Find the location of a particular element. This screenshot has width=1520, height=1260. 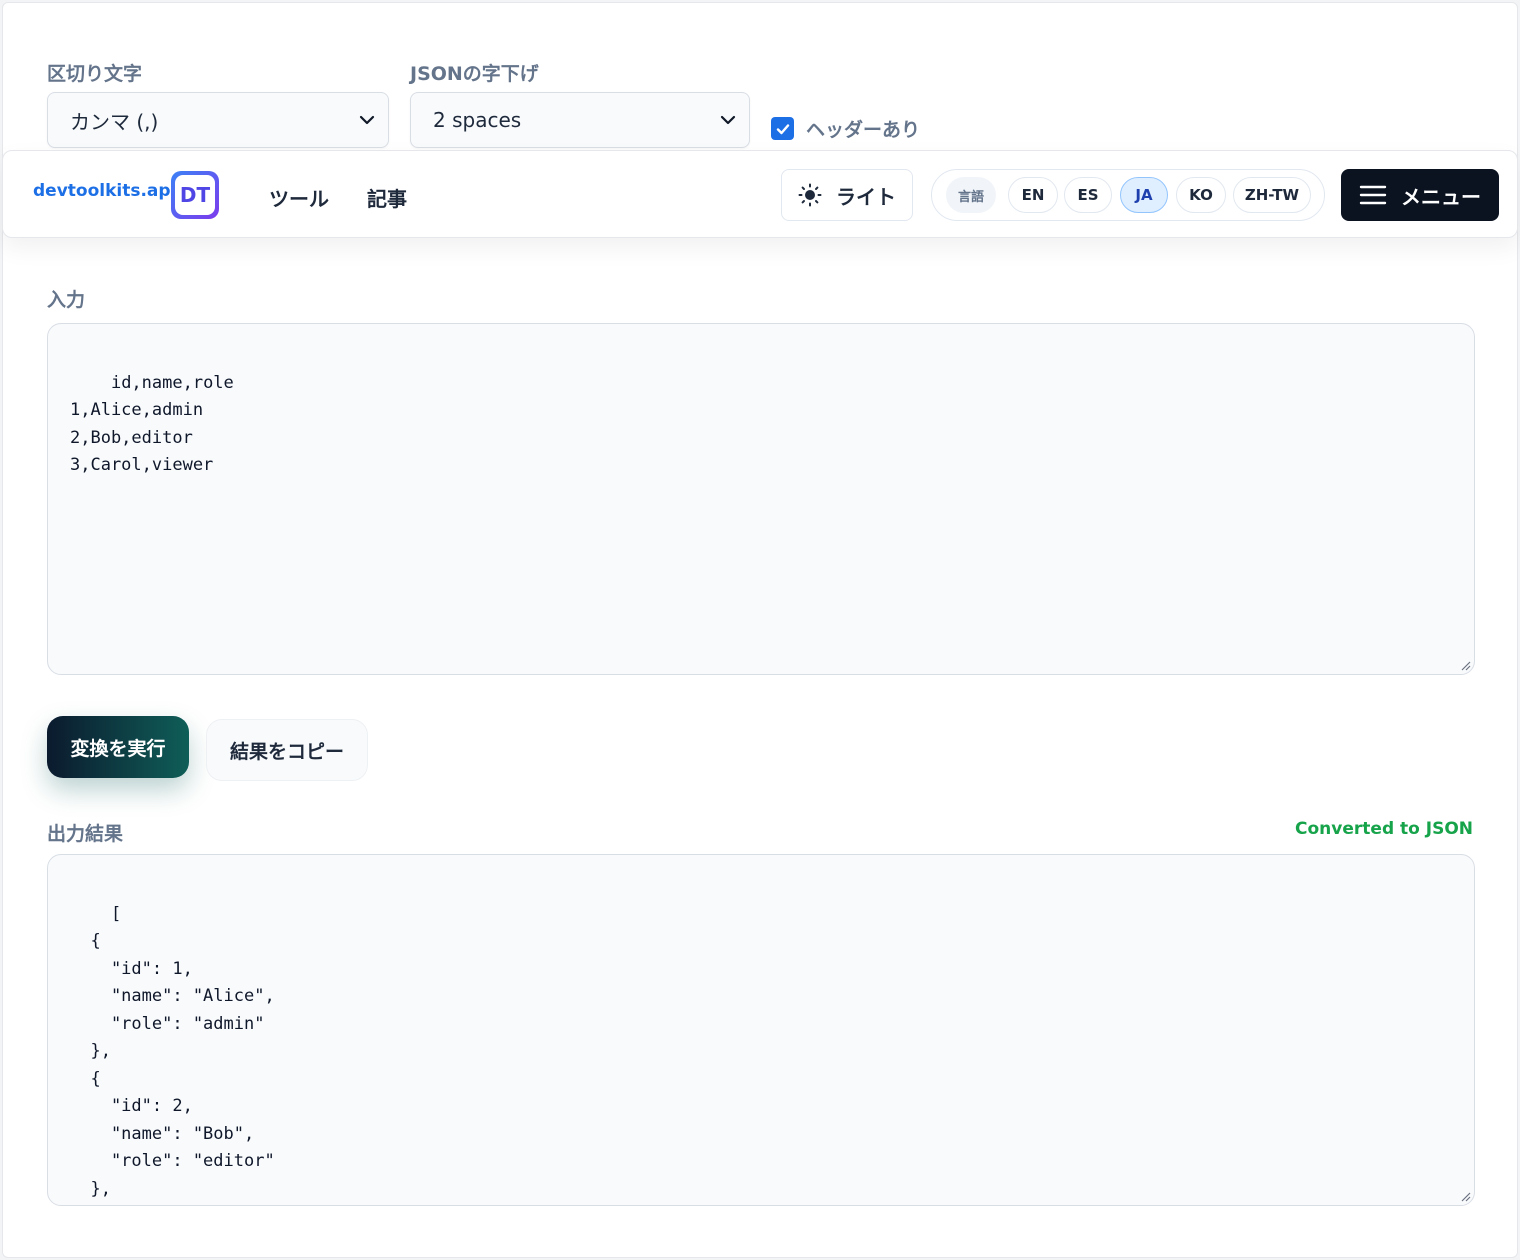

hamburger-icon is located at coordinates (1373, 195).